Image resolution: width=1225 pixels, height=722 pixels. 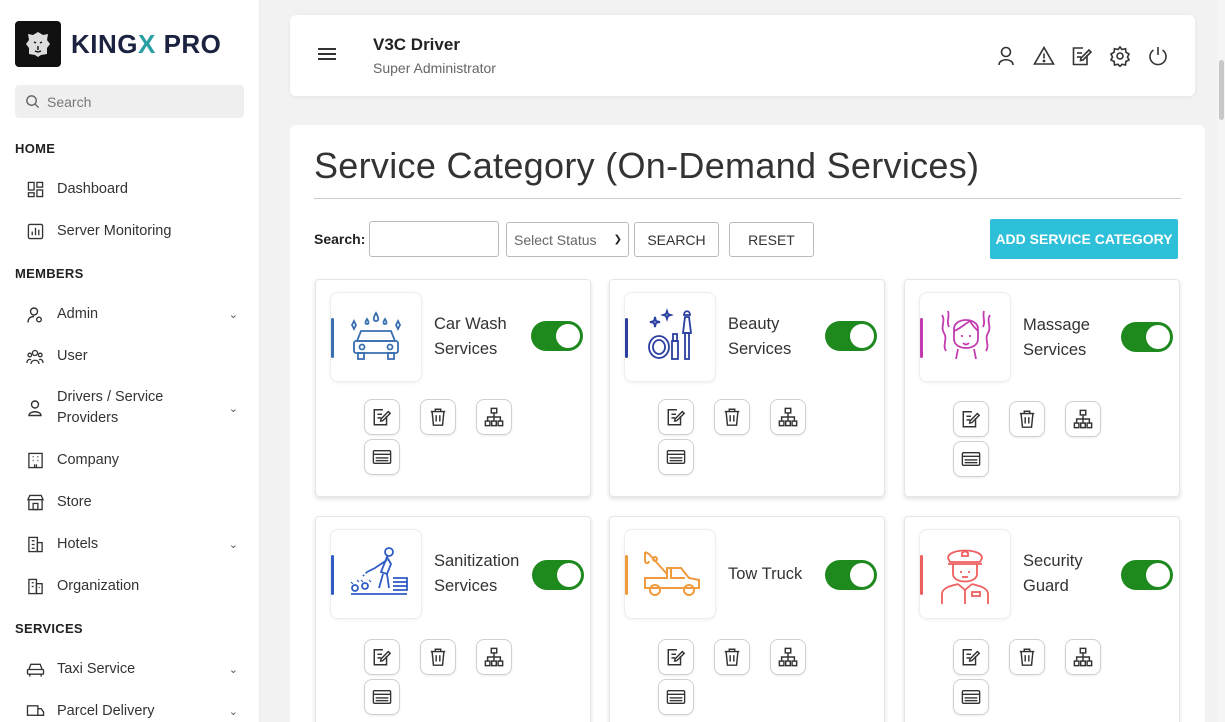 What do you see at coordinates (129, 44) in the screenshot?
I see `brand: KINGX PRO` at bounding box center [129, 44].